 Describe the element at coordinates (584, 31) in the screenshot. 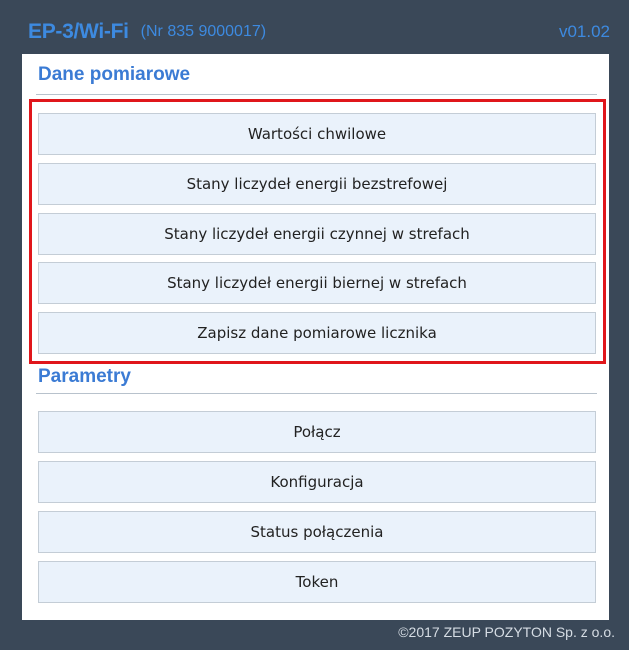

I see `firmware-version: v01.02` at that location.